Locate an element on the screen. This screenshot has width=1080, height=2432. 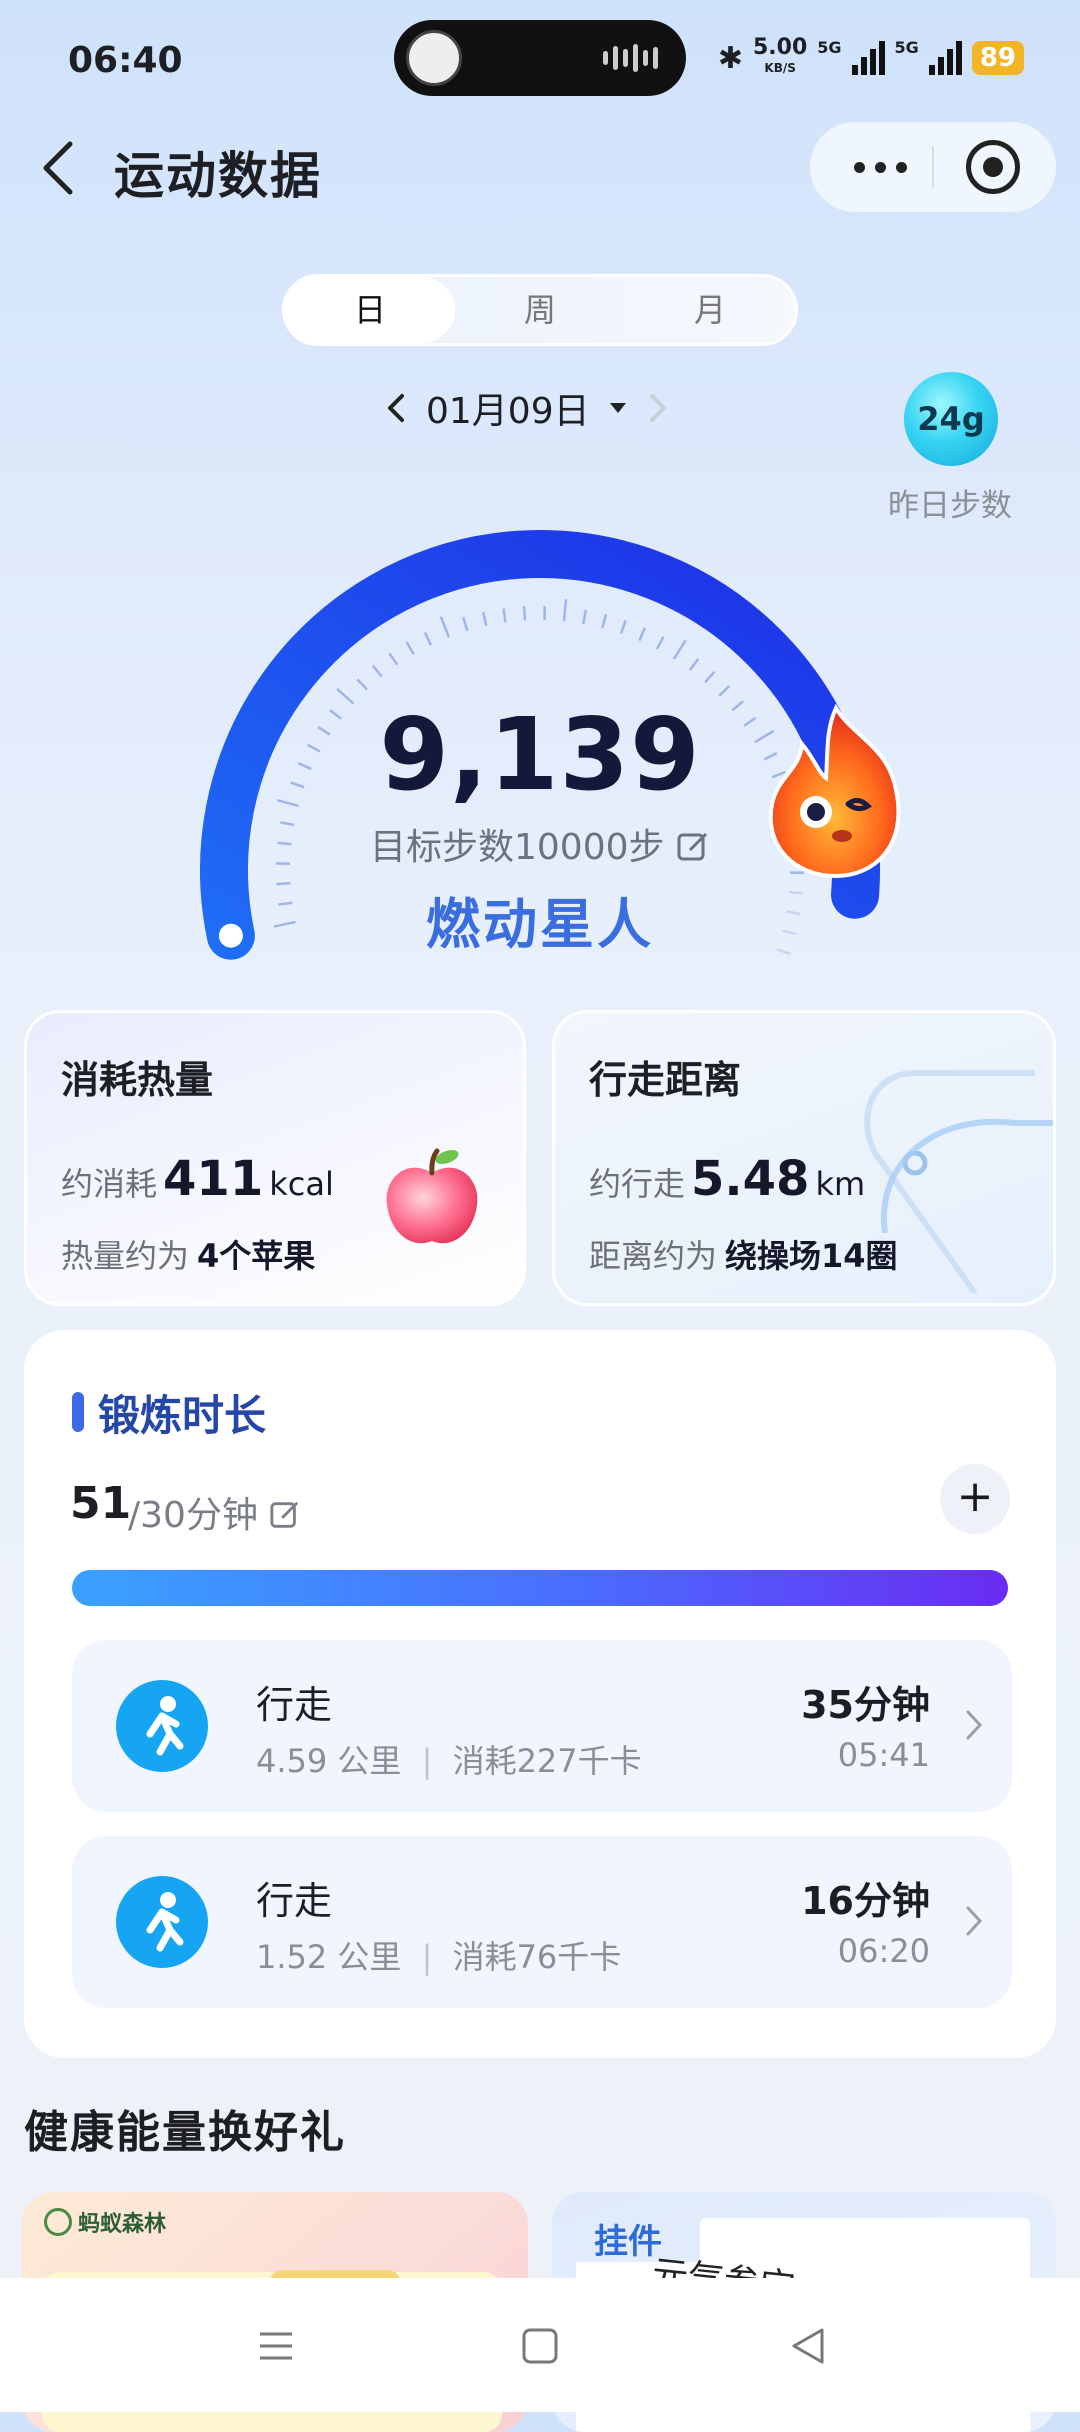
sim1-label: 5G is located at coordinates (829, 47).